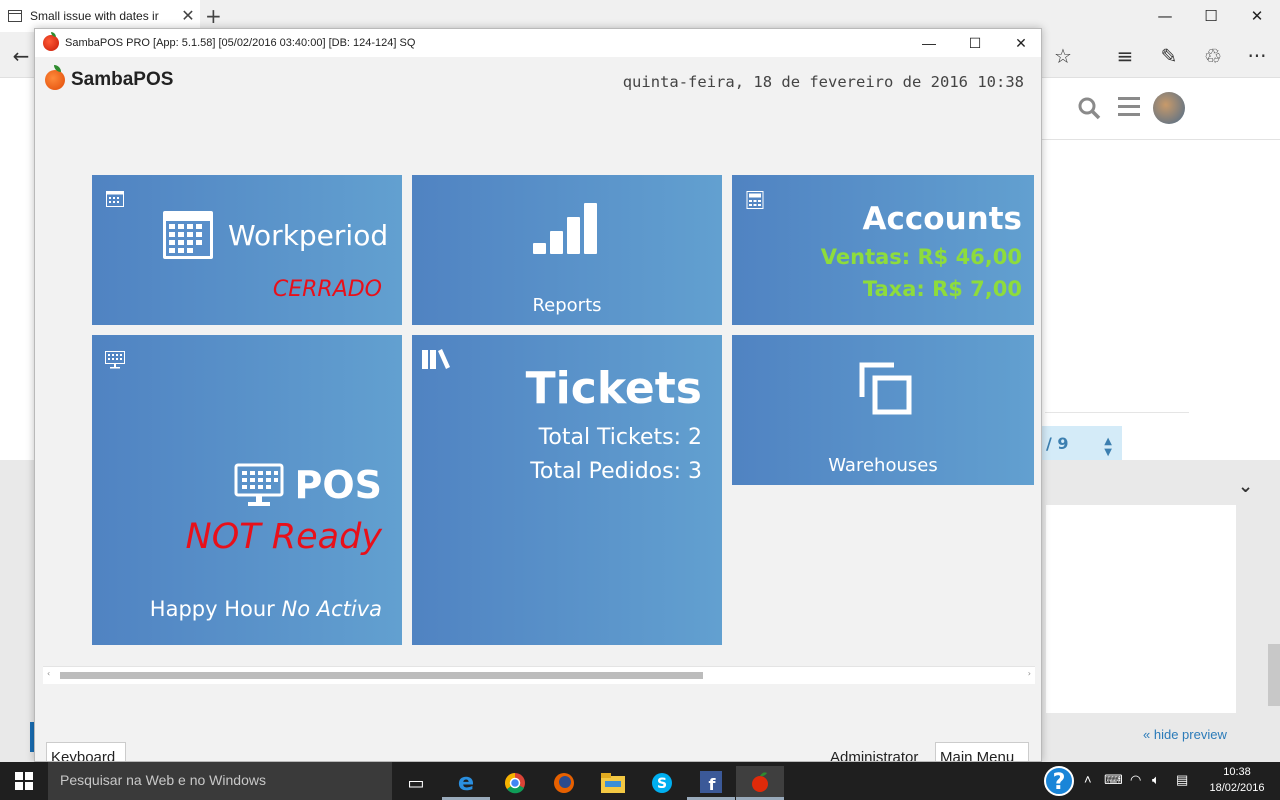  What do you see at coordinates (466, 783) in the screenshot?
I see `edge-browser-icon: e` at bounding box center [466, 783].